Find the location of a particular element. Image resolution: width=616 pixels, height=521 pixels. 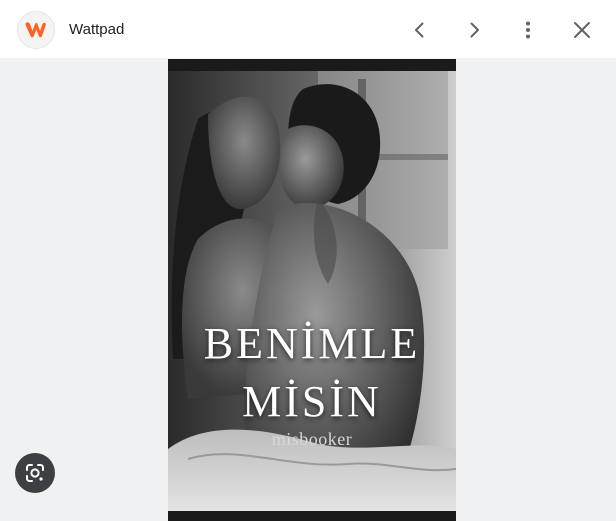

next-button is located at coordinates (474, 30).